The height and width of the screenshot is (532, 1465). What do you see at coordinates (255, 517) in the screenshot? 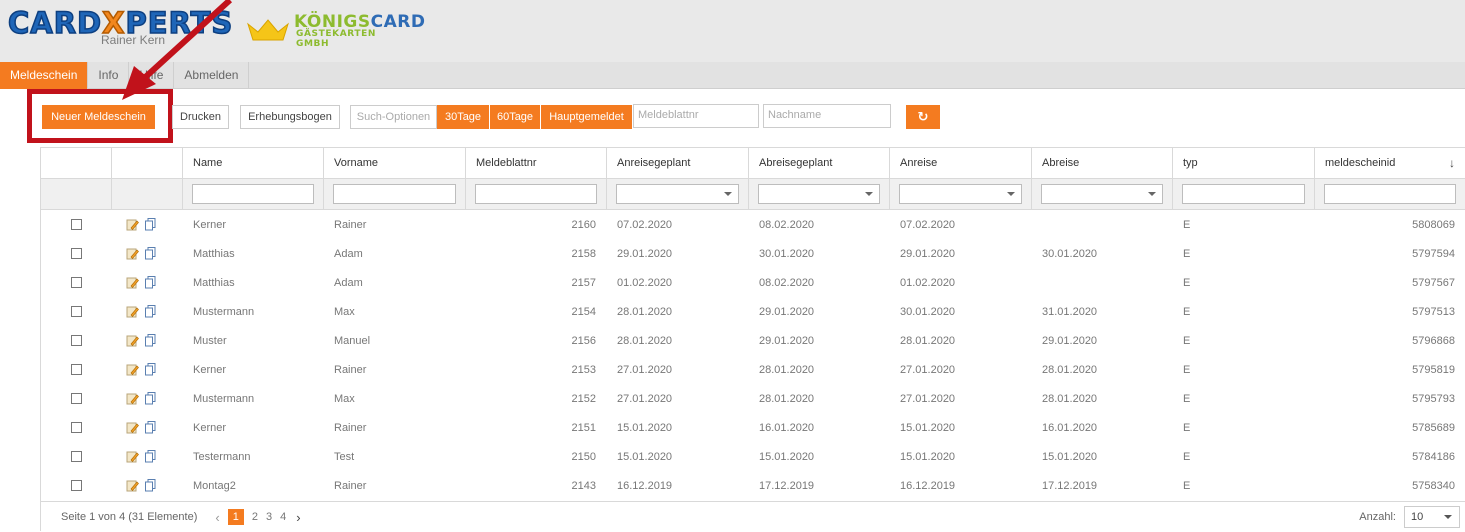
I see `pager-page-2: 2` at bounding box center [255, 517].